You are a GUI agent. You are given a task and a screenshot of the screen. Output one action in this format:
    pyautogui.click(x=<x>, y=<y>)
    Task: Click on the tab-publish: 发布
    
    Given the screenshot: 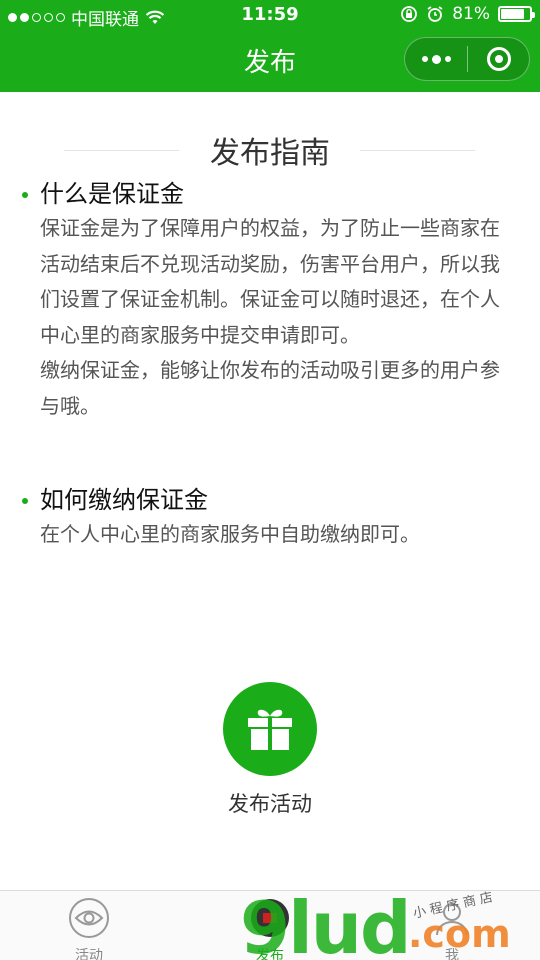 What is the action you would take?
    pyautogui.click(x=270, y=928)
    